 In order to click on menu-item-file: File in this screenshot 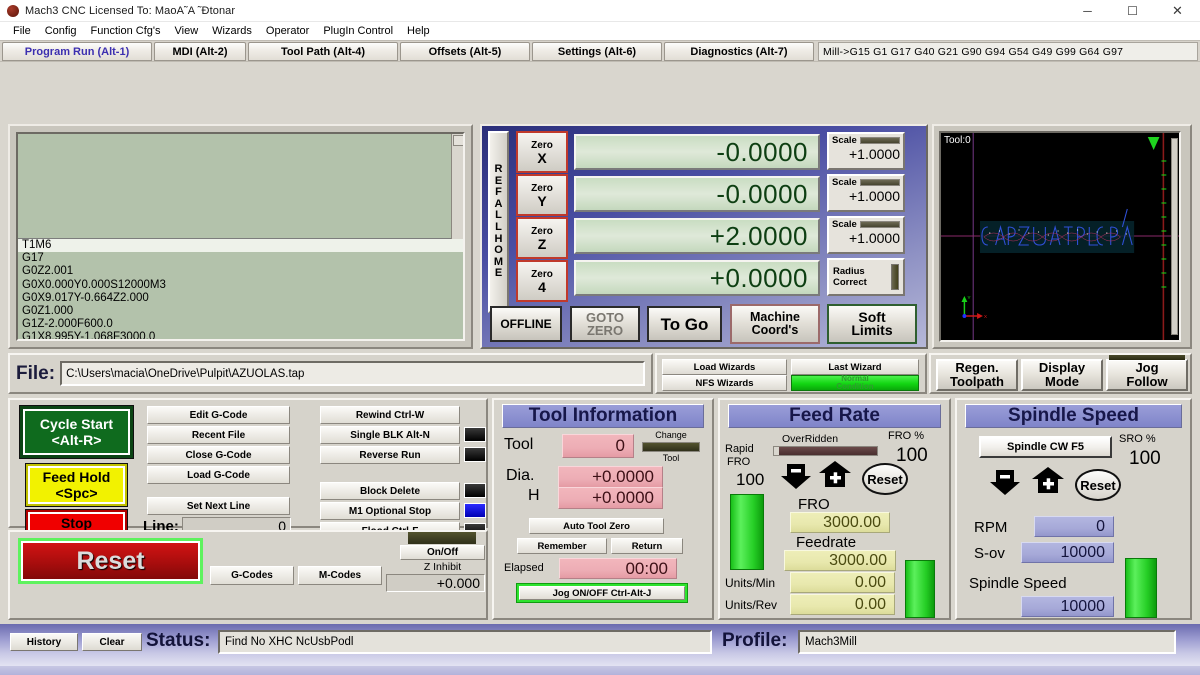, I will do `click(22, 31)`.